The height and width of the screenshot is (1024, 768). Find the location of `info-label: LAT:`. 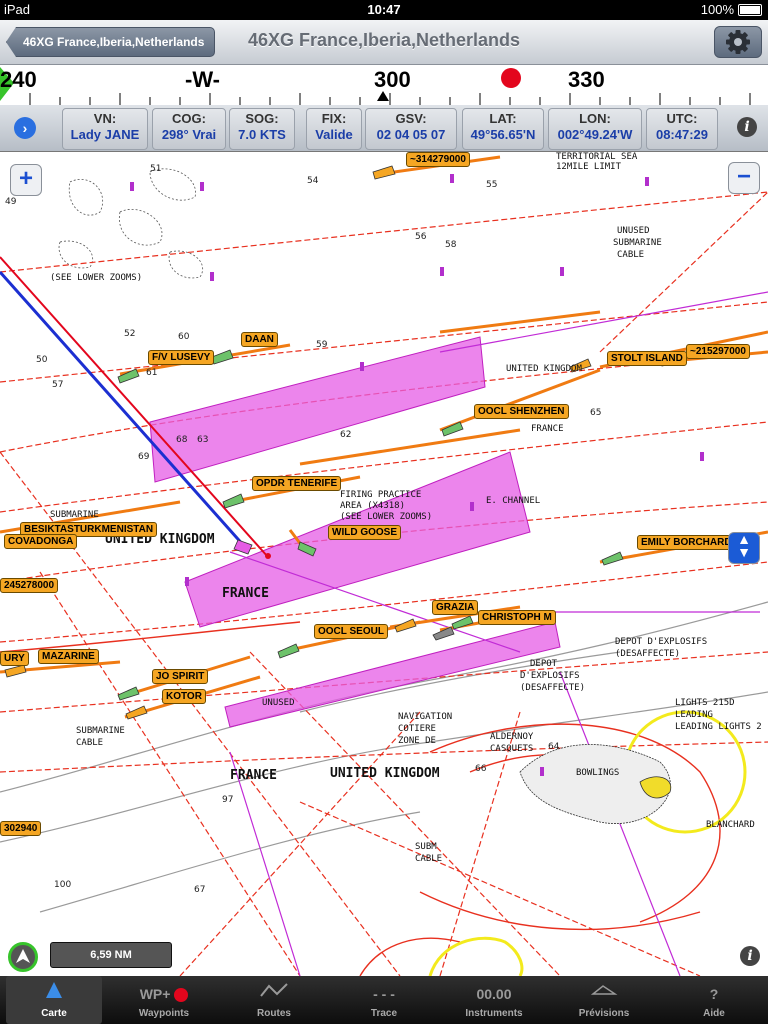

info-label: LAT: is located at coordinates (503, 118).